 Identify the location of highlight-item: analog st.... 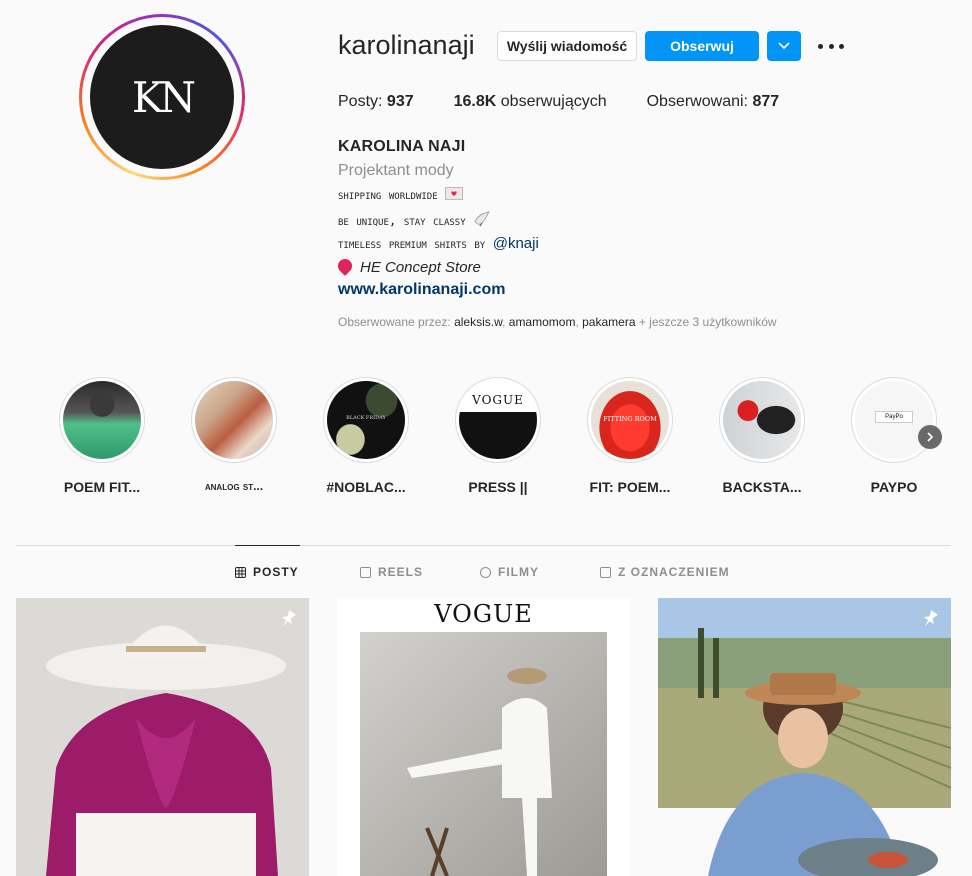
(234, 435).